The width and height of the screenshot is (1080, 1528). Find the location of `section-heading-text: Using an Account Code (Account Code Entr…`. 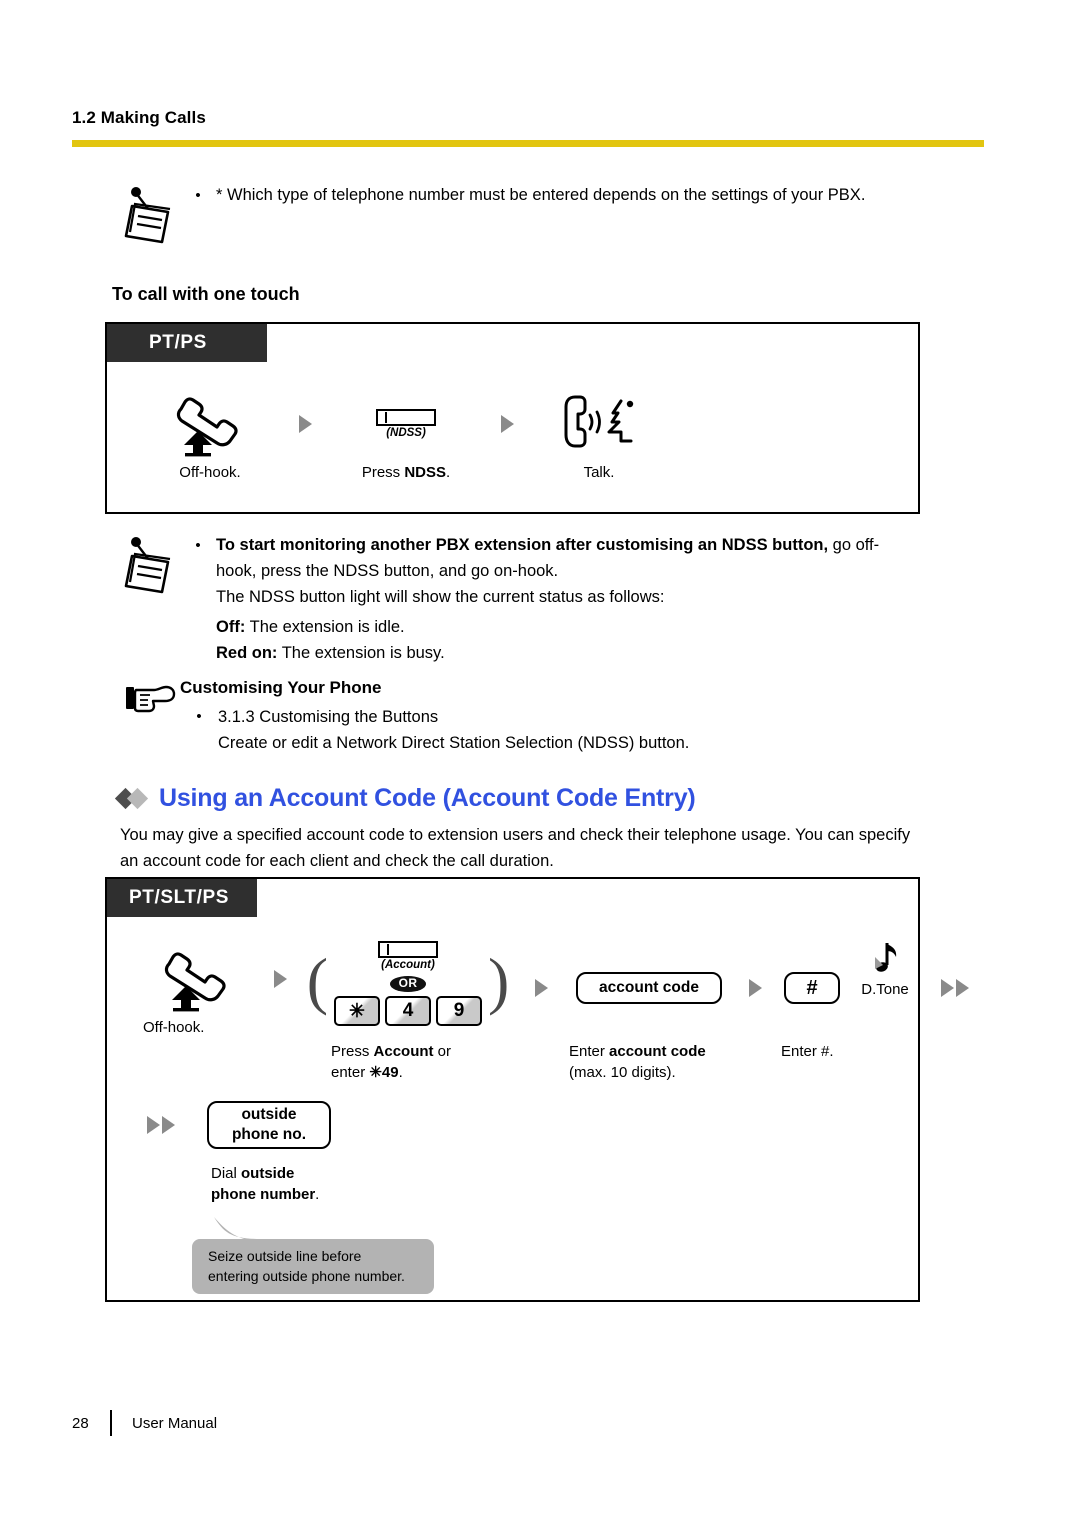

section-heading-text: Using an Account Code (Account Code Entr… is located at coordinates (427, 798).